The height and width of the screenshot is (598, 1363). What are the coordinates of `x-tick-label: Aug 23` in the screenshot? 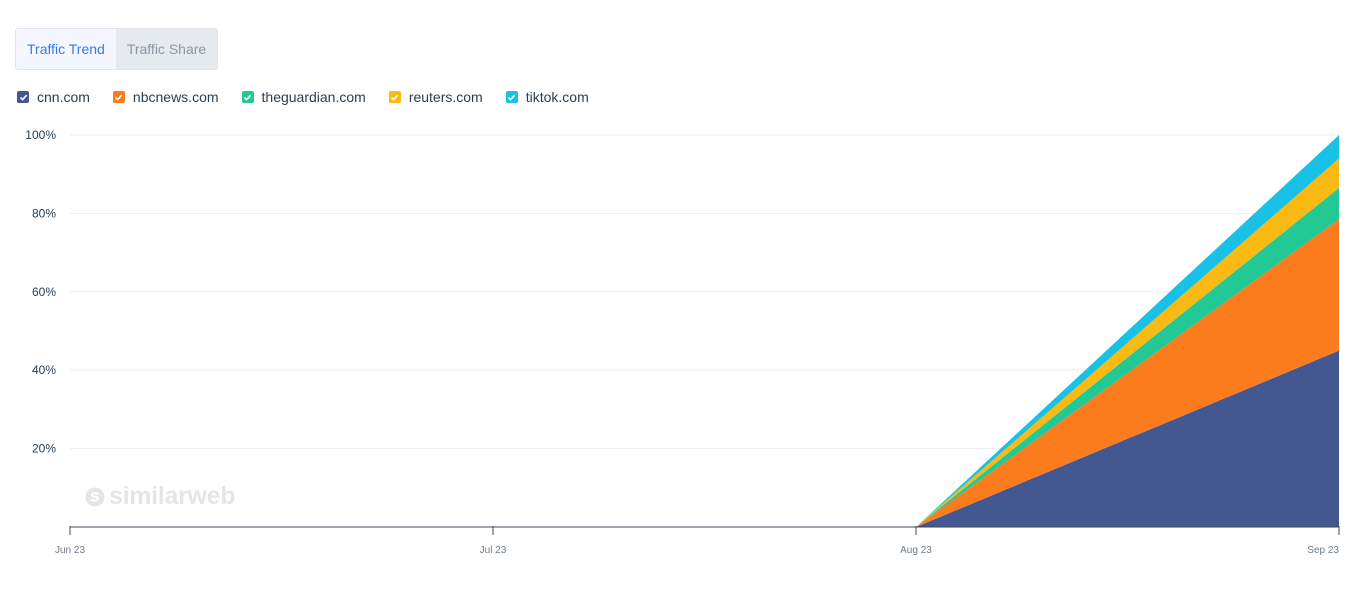 It's located at (916, 550).